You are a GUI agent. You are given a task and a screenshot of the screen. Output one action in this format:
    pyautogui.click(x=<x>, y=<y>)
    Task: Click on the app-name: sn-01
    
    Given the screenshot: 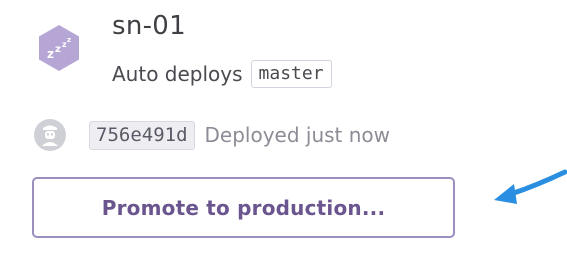 What is the action you would take?
    pyautogui.click(x=149, y=26)
    